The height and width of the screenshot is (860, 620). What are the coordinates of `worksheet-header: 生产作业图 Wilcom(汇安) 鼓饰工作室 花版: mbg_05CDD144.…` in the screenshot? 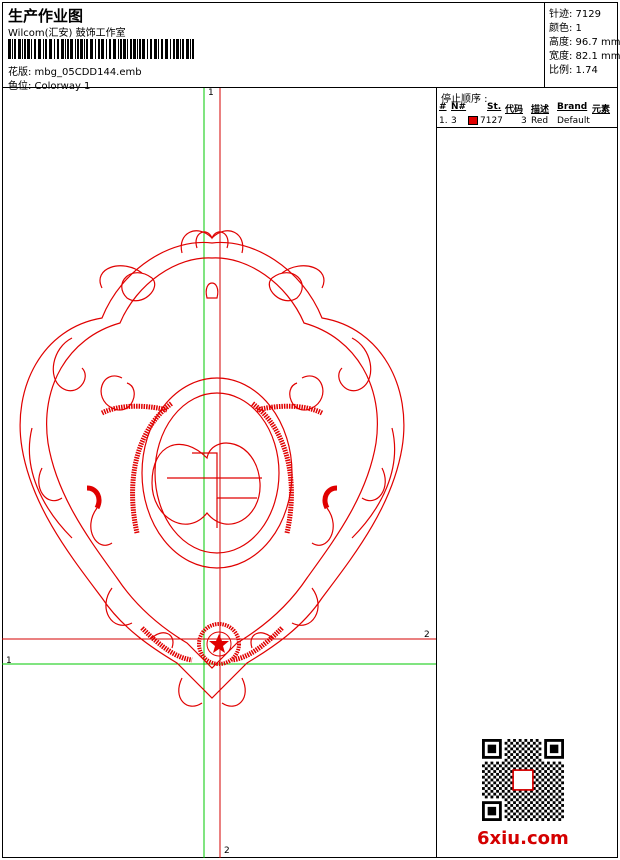 It's located at (310, 47).